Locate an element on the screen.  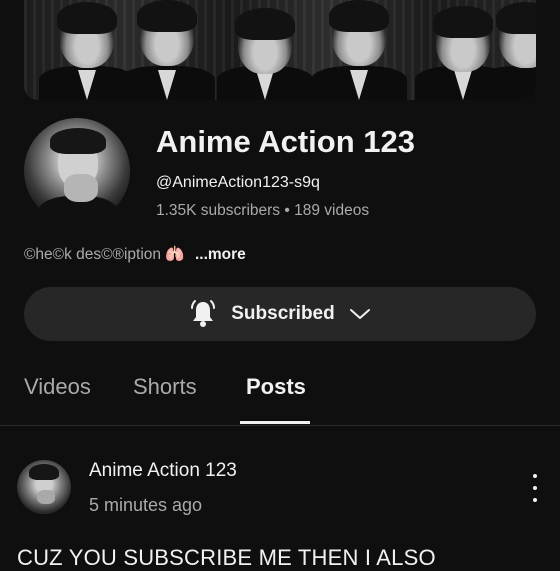
more-options-icon is located at coordinates (535, 488).